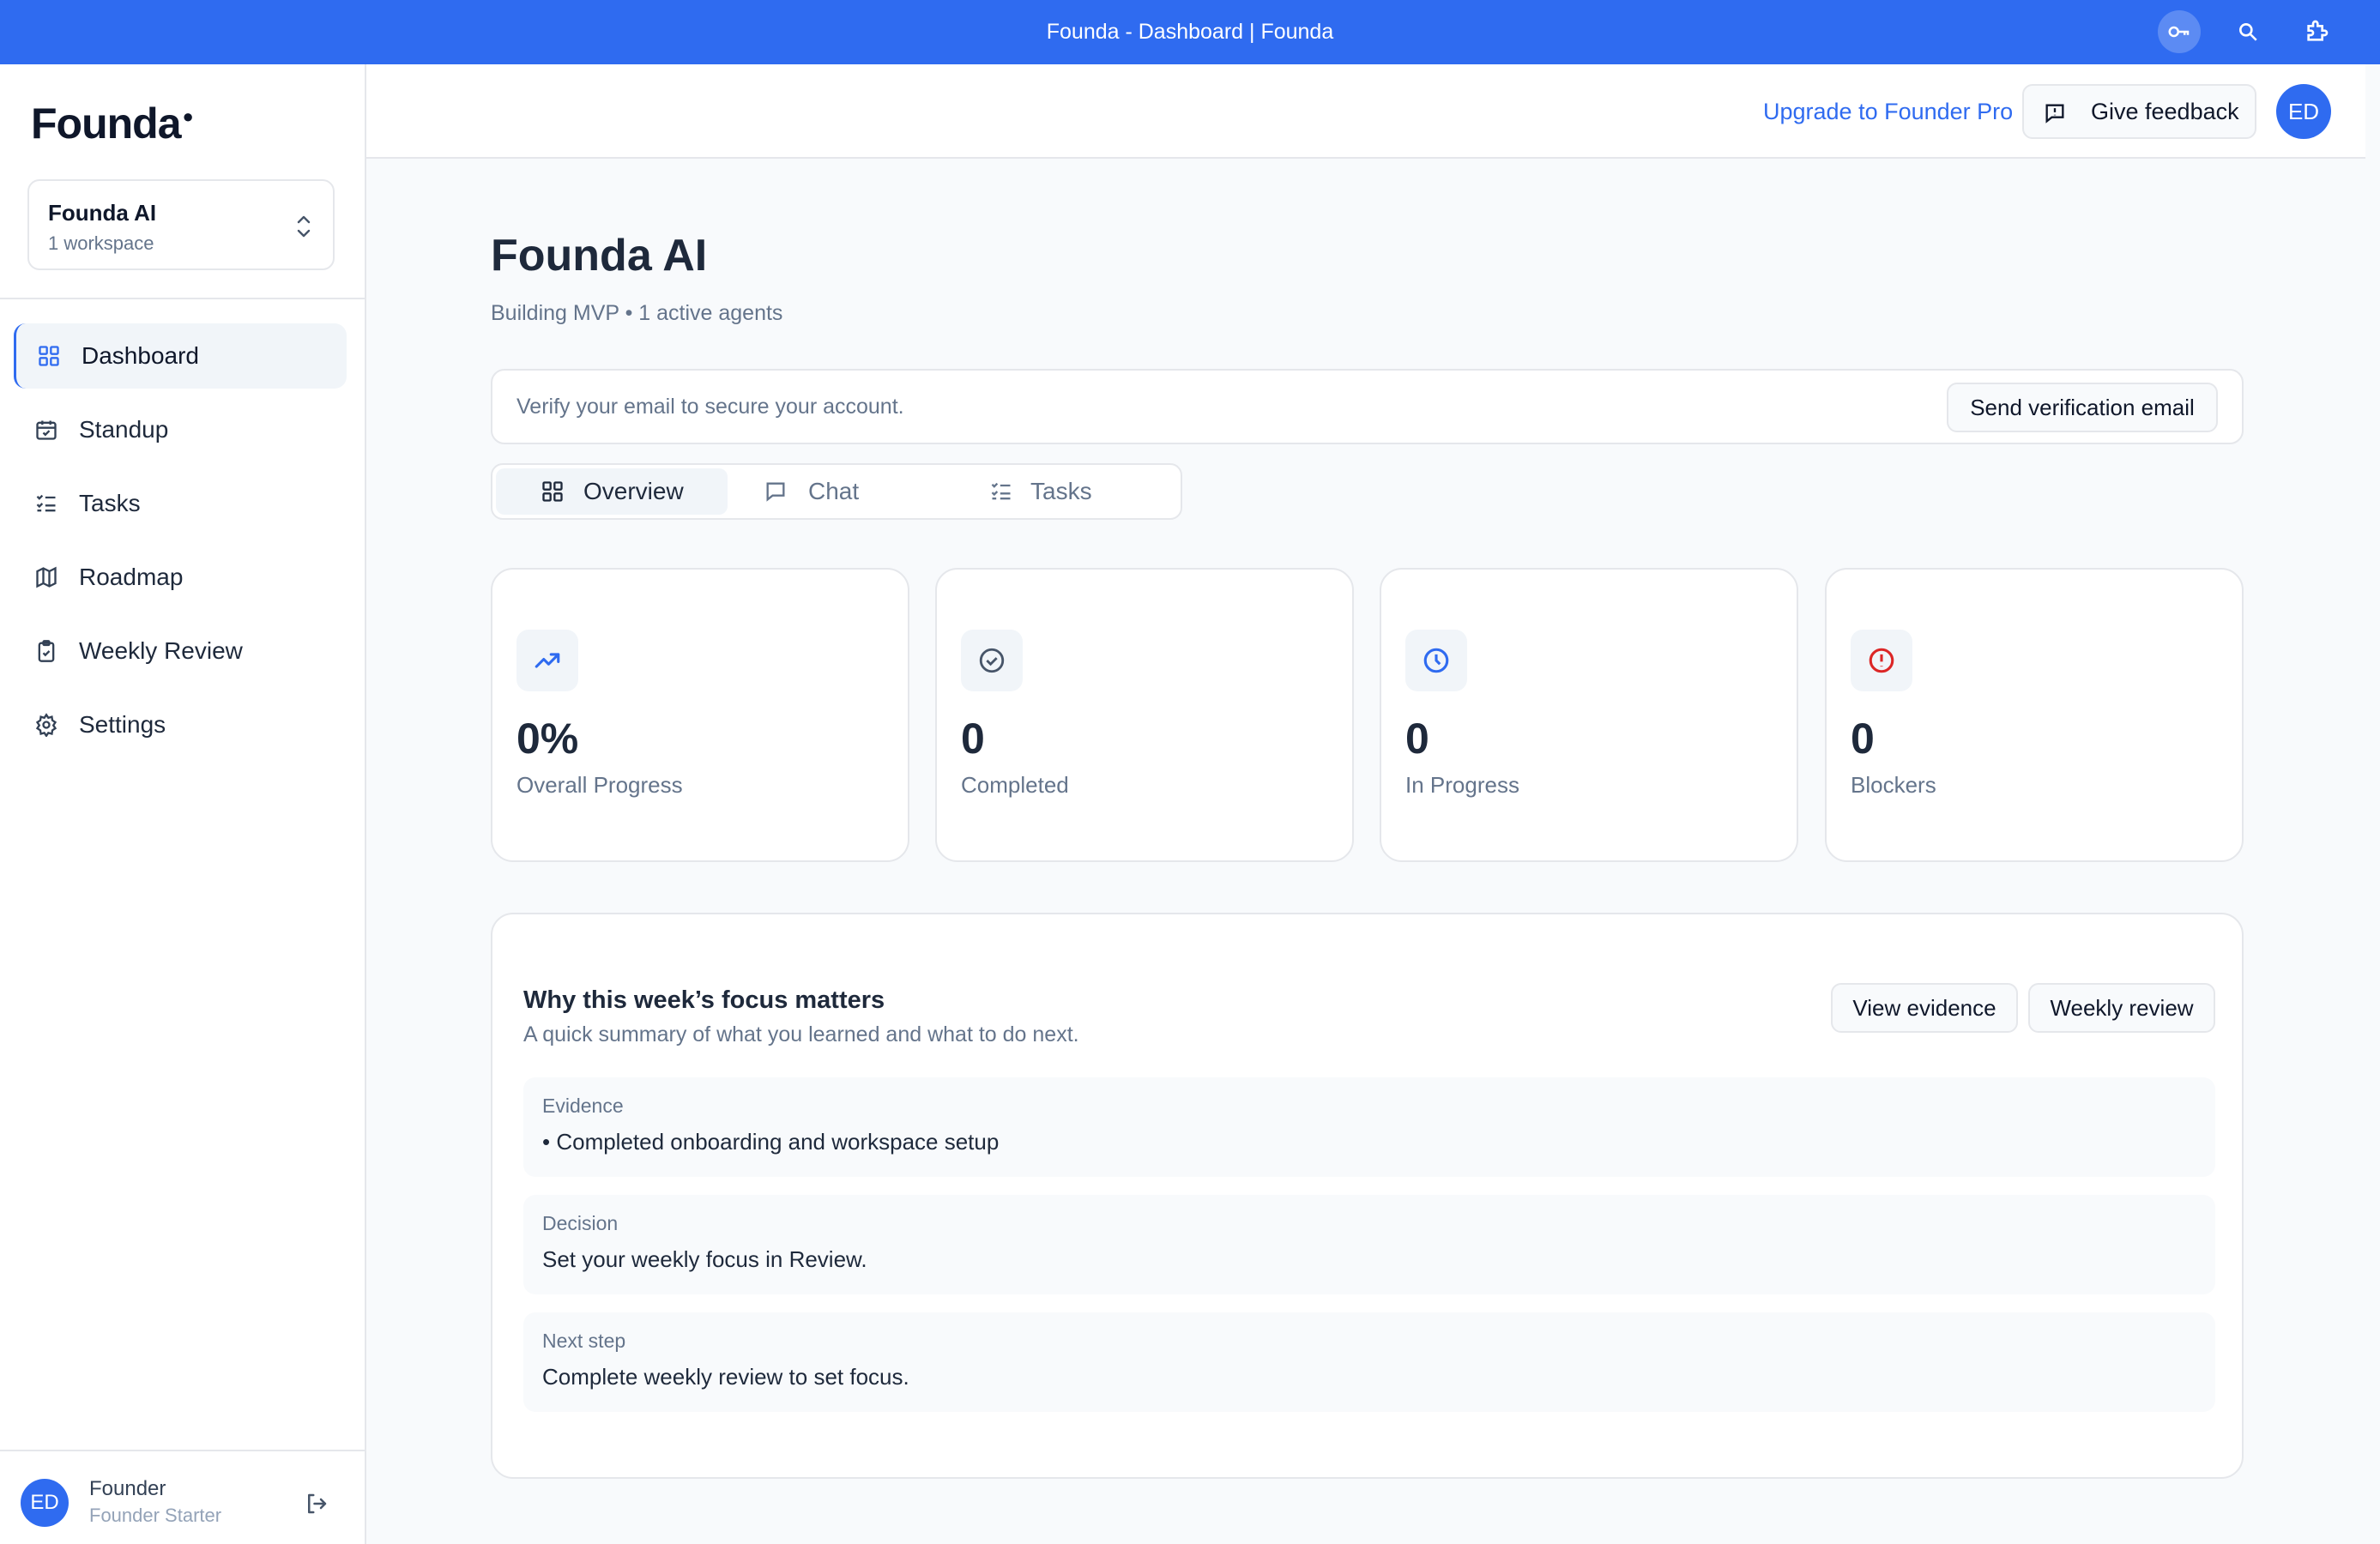 The width and height of the screenshot is (2380, 1544). Describe the element at coordinates (1015, 785) in the screenshot. I see `stat-label: Completed` at that location.